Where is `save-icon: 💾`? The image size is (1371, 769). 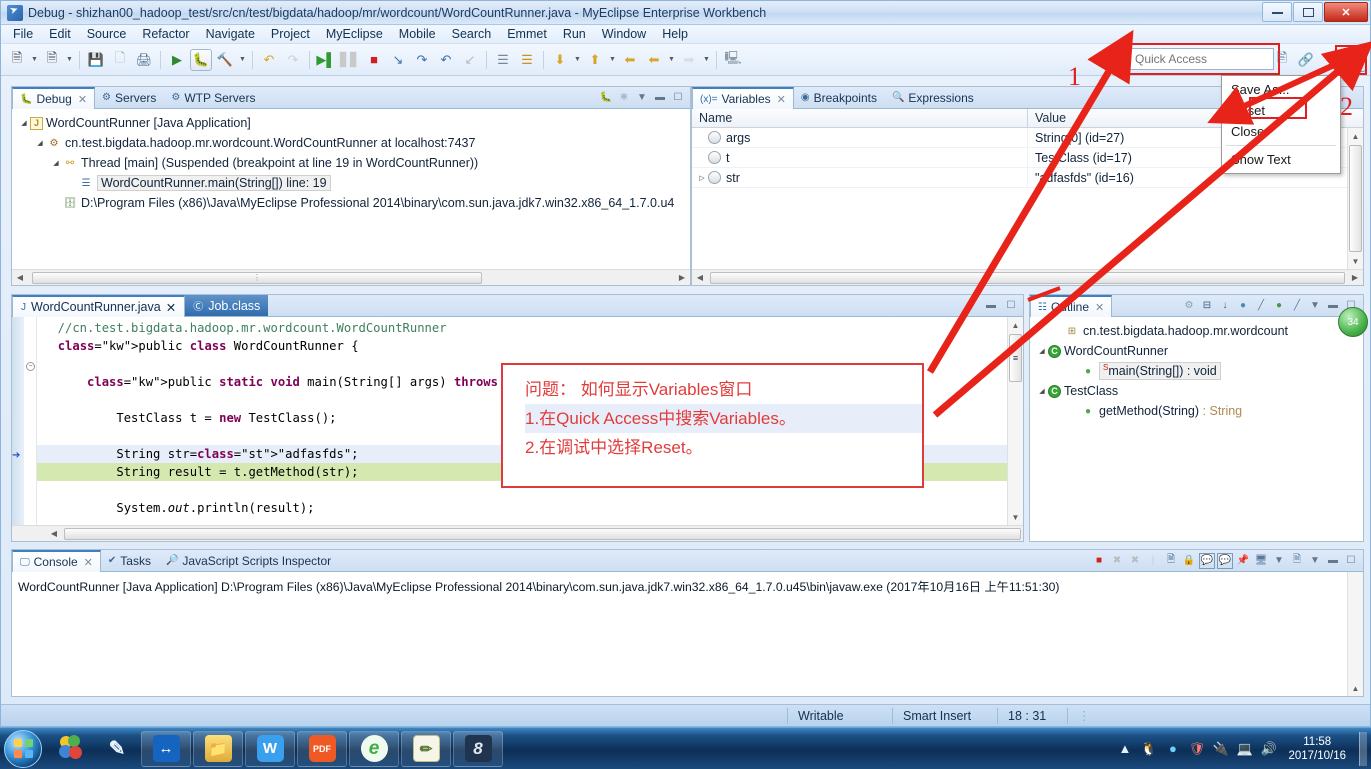 save-icon: 💾 is located at coordinates (96, 60).